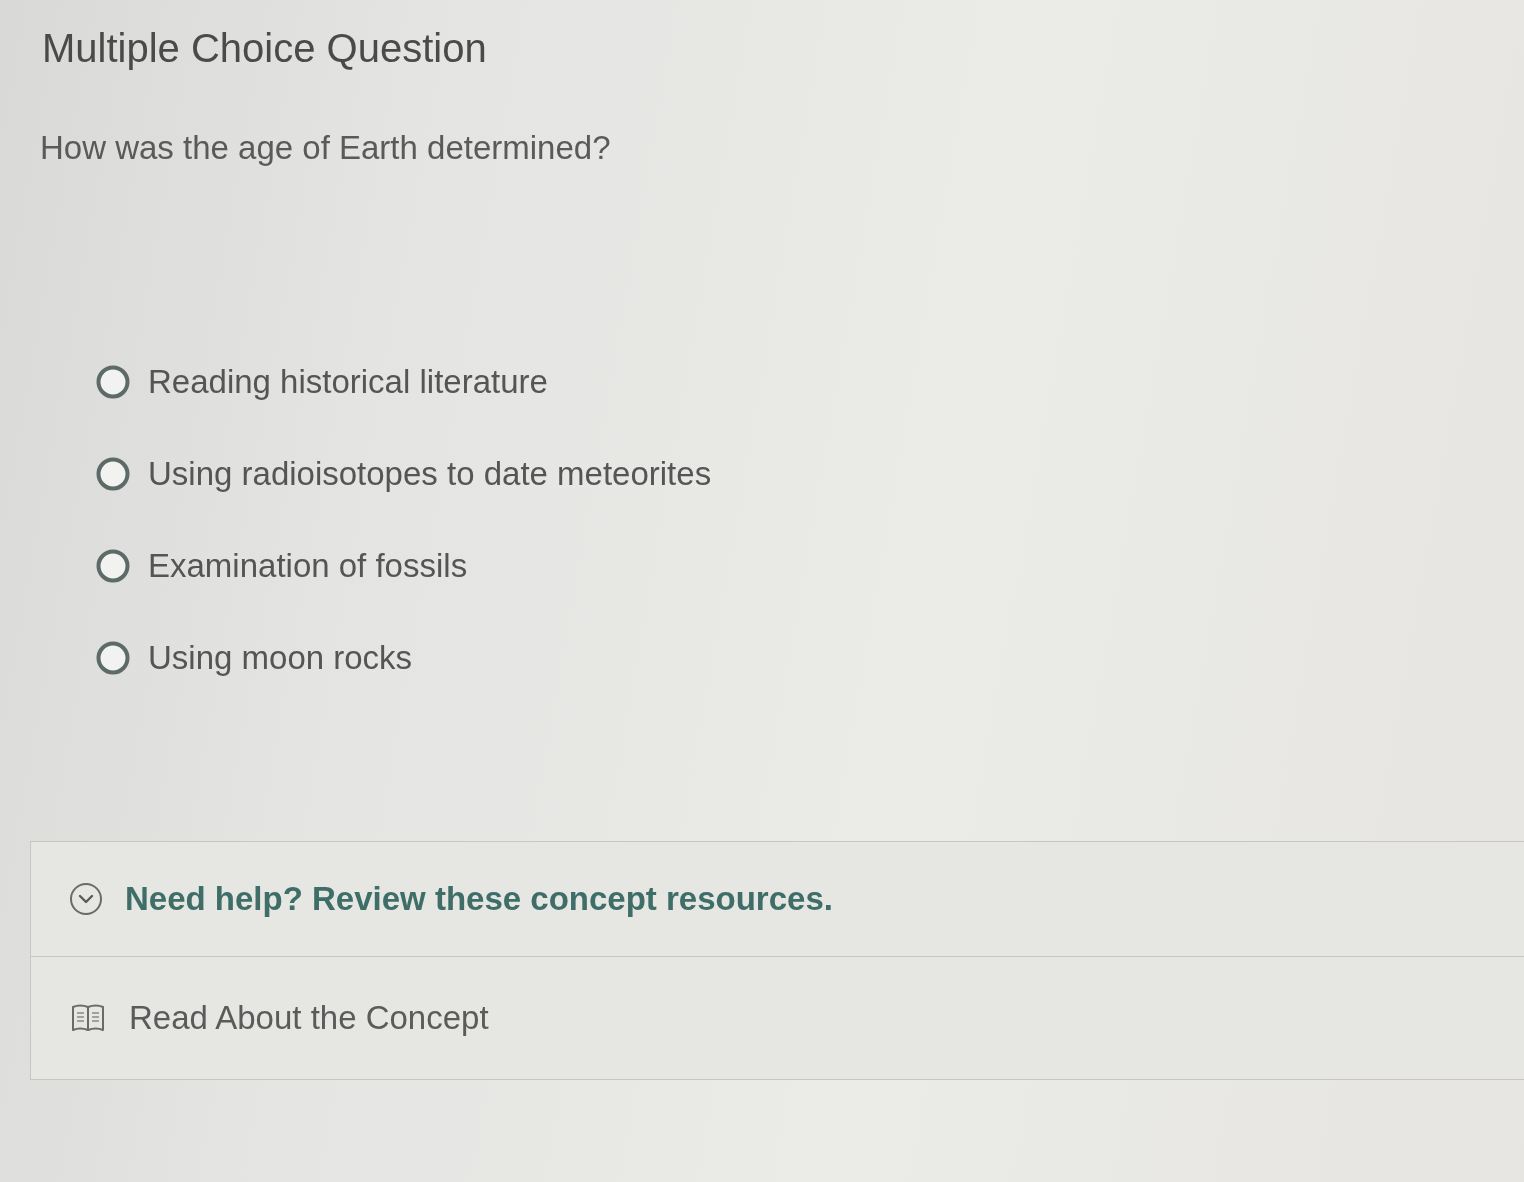 This screenshot has height=1182, width=1524. What do you see at coordinates (430, 474) in the screenshot?
I see `answer-option-label: Using radioisotopes to date meteorites` at bounding box center [430, 474].